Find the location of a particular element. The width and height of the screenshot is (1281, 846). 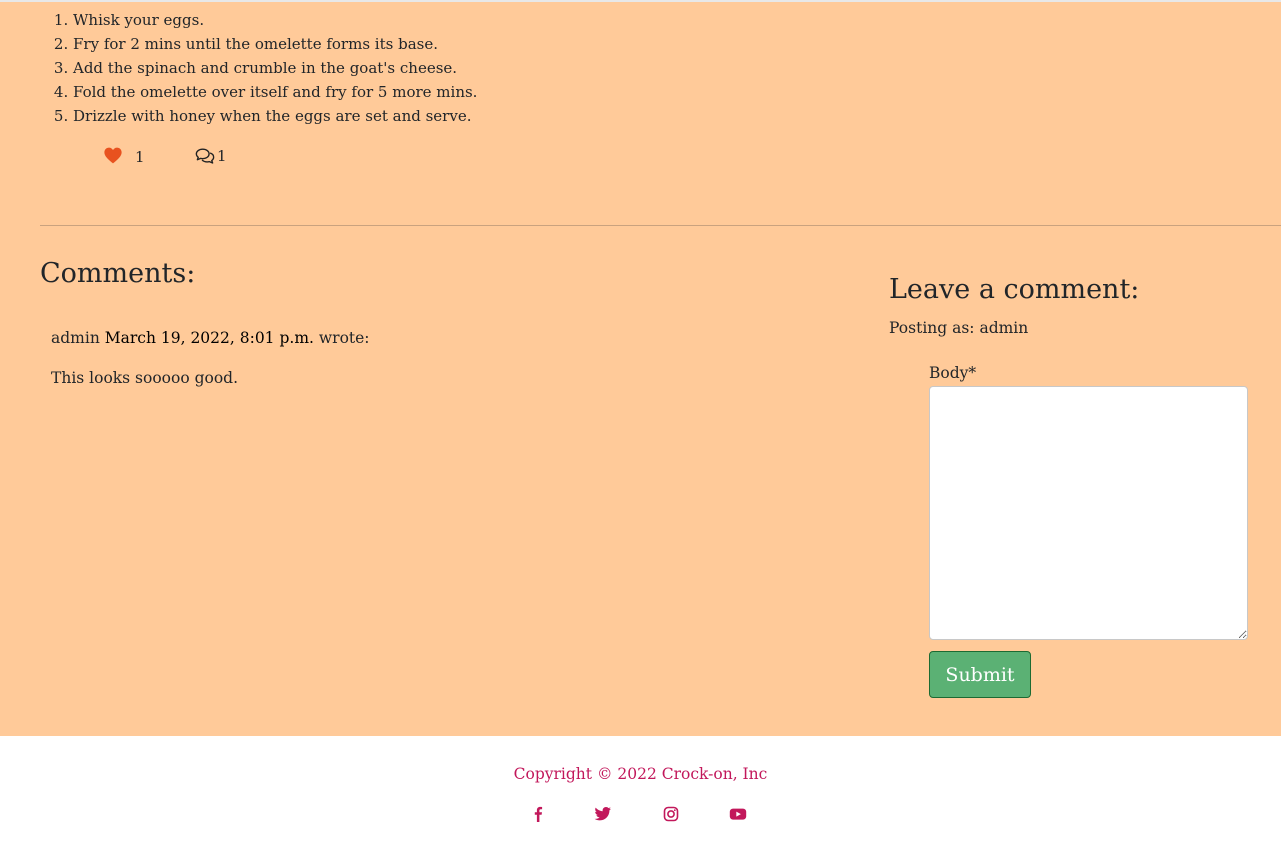

body-field-label: Body* is located at coordinates (953, 373).